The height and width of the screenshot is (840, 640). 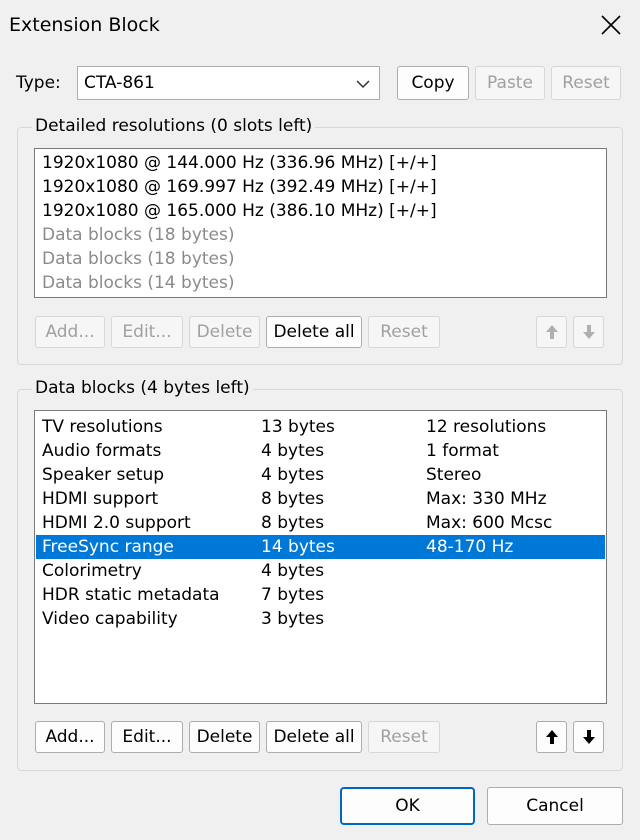 I want to click on close-icon, so click(x=611, y=25).